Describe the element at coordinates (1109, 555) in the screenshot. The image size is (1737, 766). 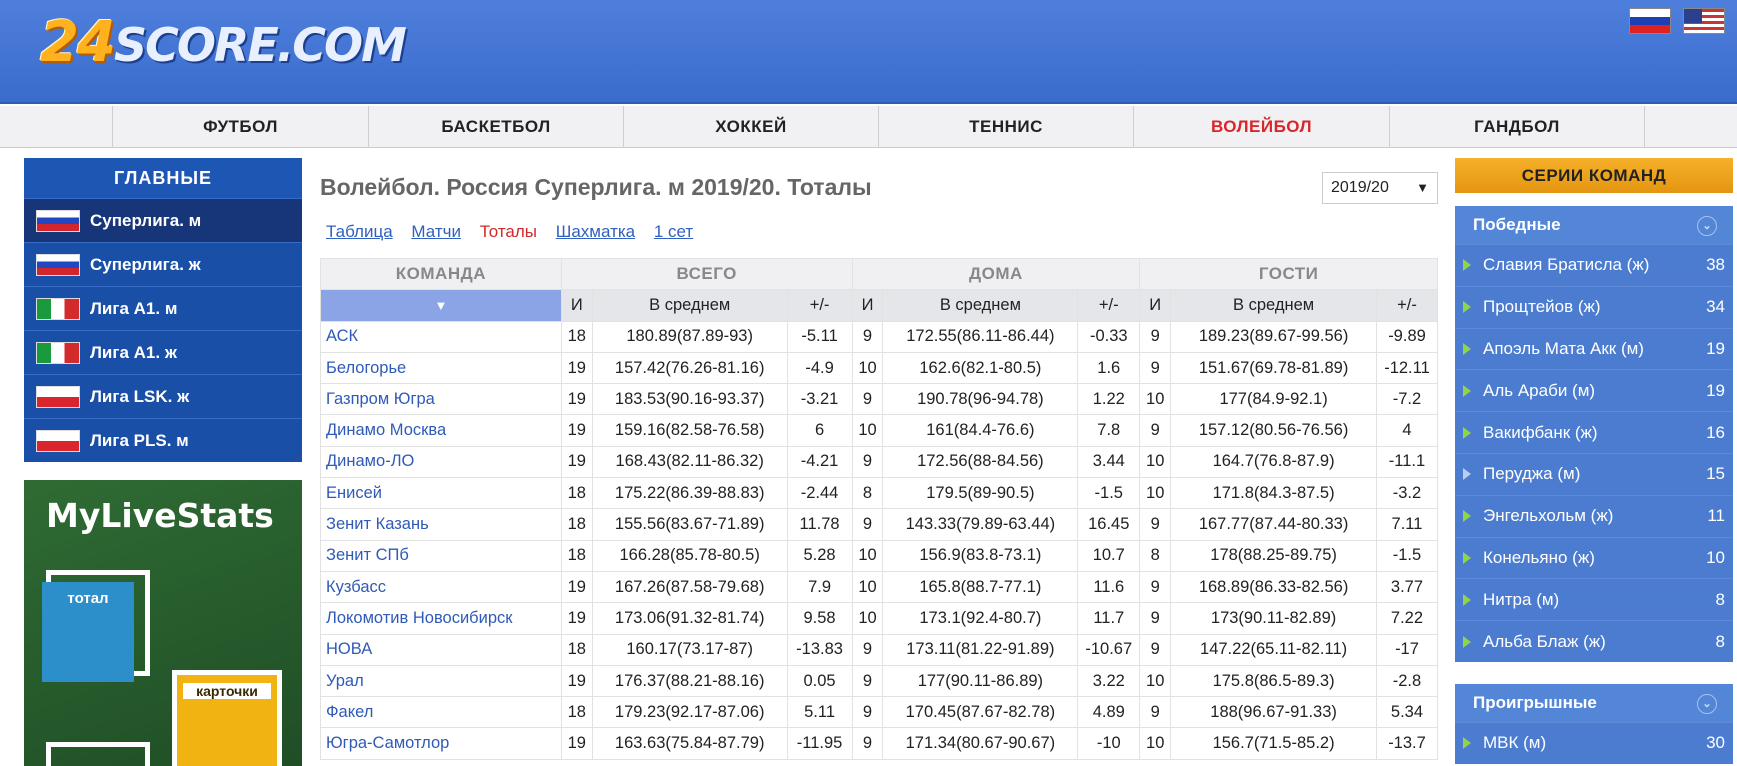
I see `stat-cell: 10.7` at that location.